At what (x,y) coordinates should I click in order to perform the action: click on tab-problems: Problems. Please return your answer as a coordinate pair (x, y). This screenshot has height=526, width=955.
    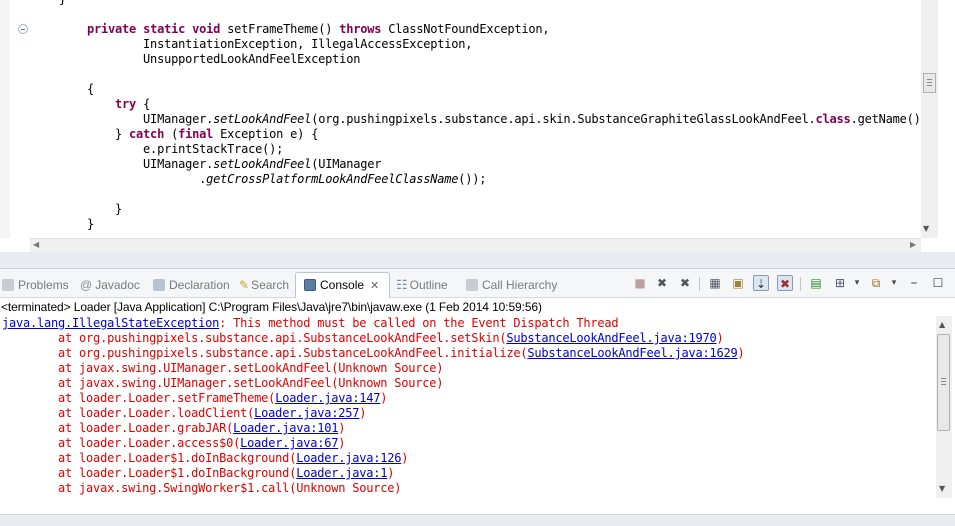
    Looking at the image, I should click on (35, 285).